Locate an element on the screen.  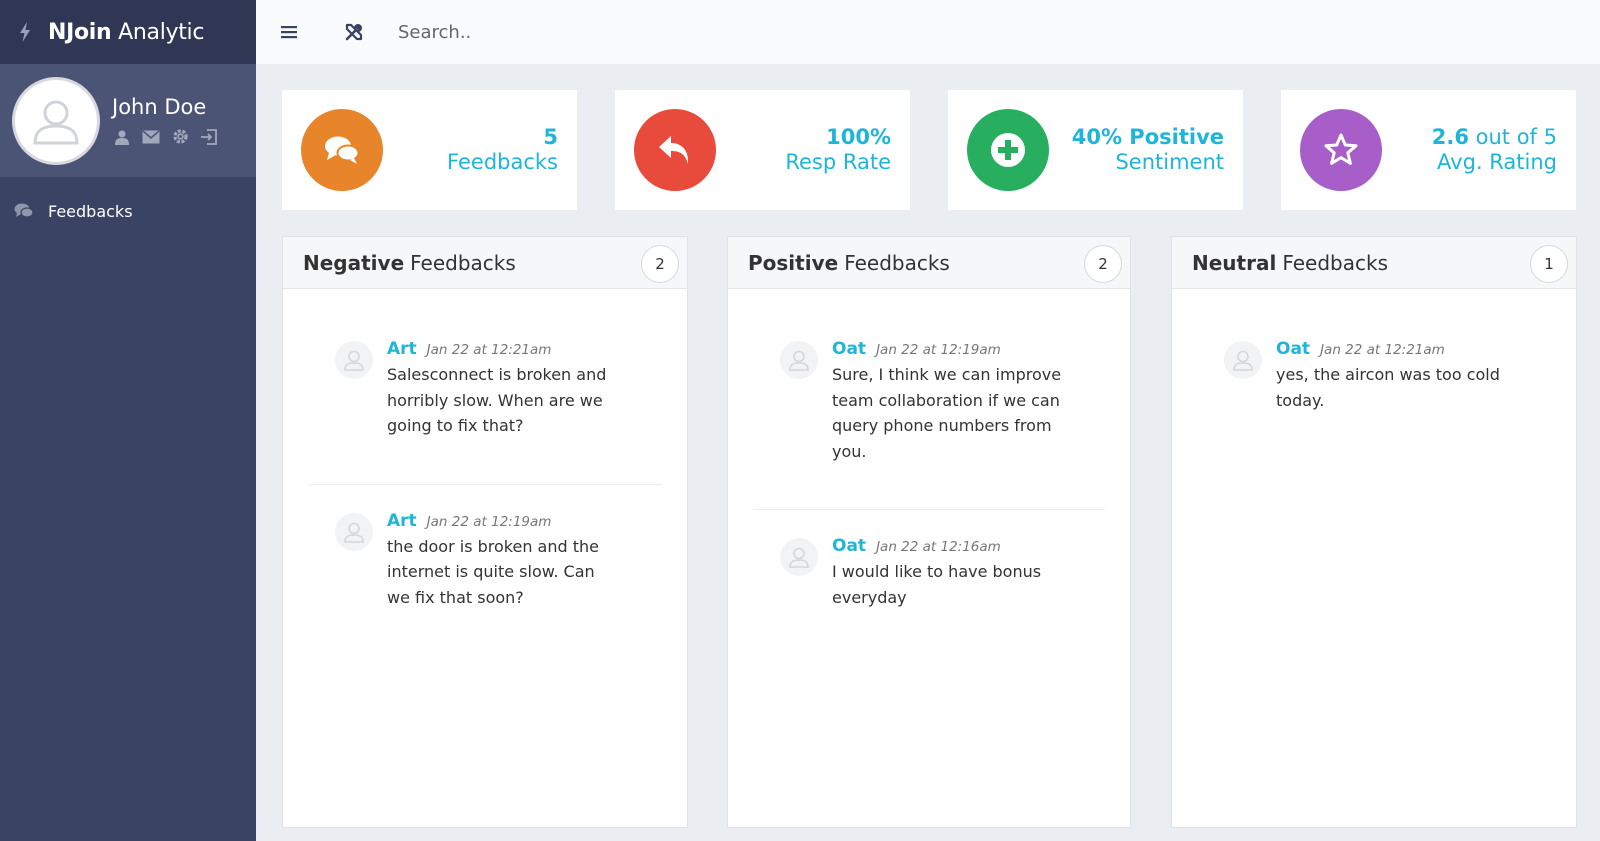
panel-title: Neutral Feedbacks is located at coordinates (1290, 262).